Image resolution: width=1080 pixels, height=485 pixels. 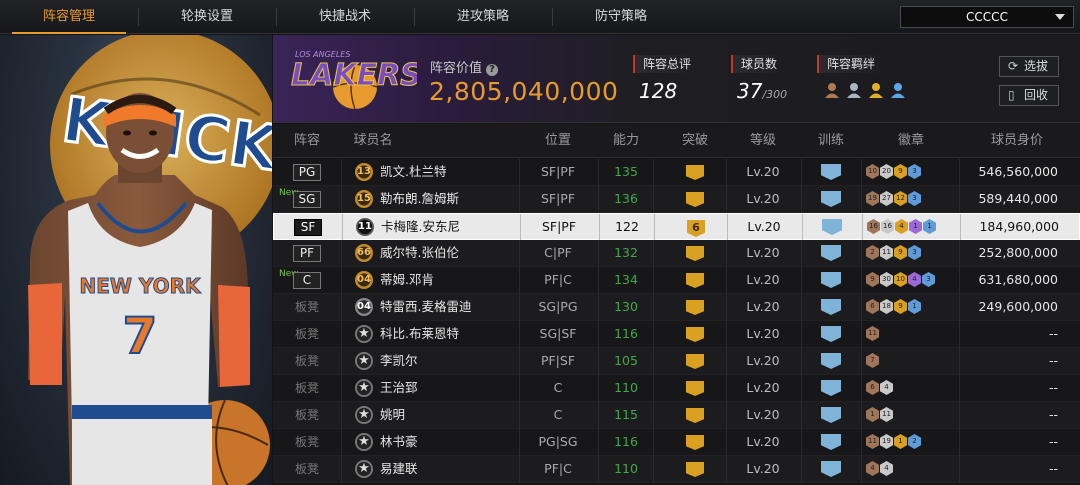 I want to click on column-header-breakthrough: 突破, so click(x=695, y=141).